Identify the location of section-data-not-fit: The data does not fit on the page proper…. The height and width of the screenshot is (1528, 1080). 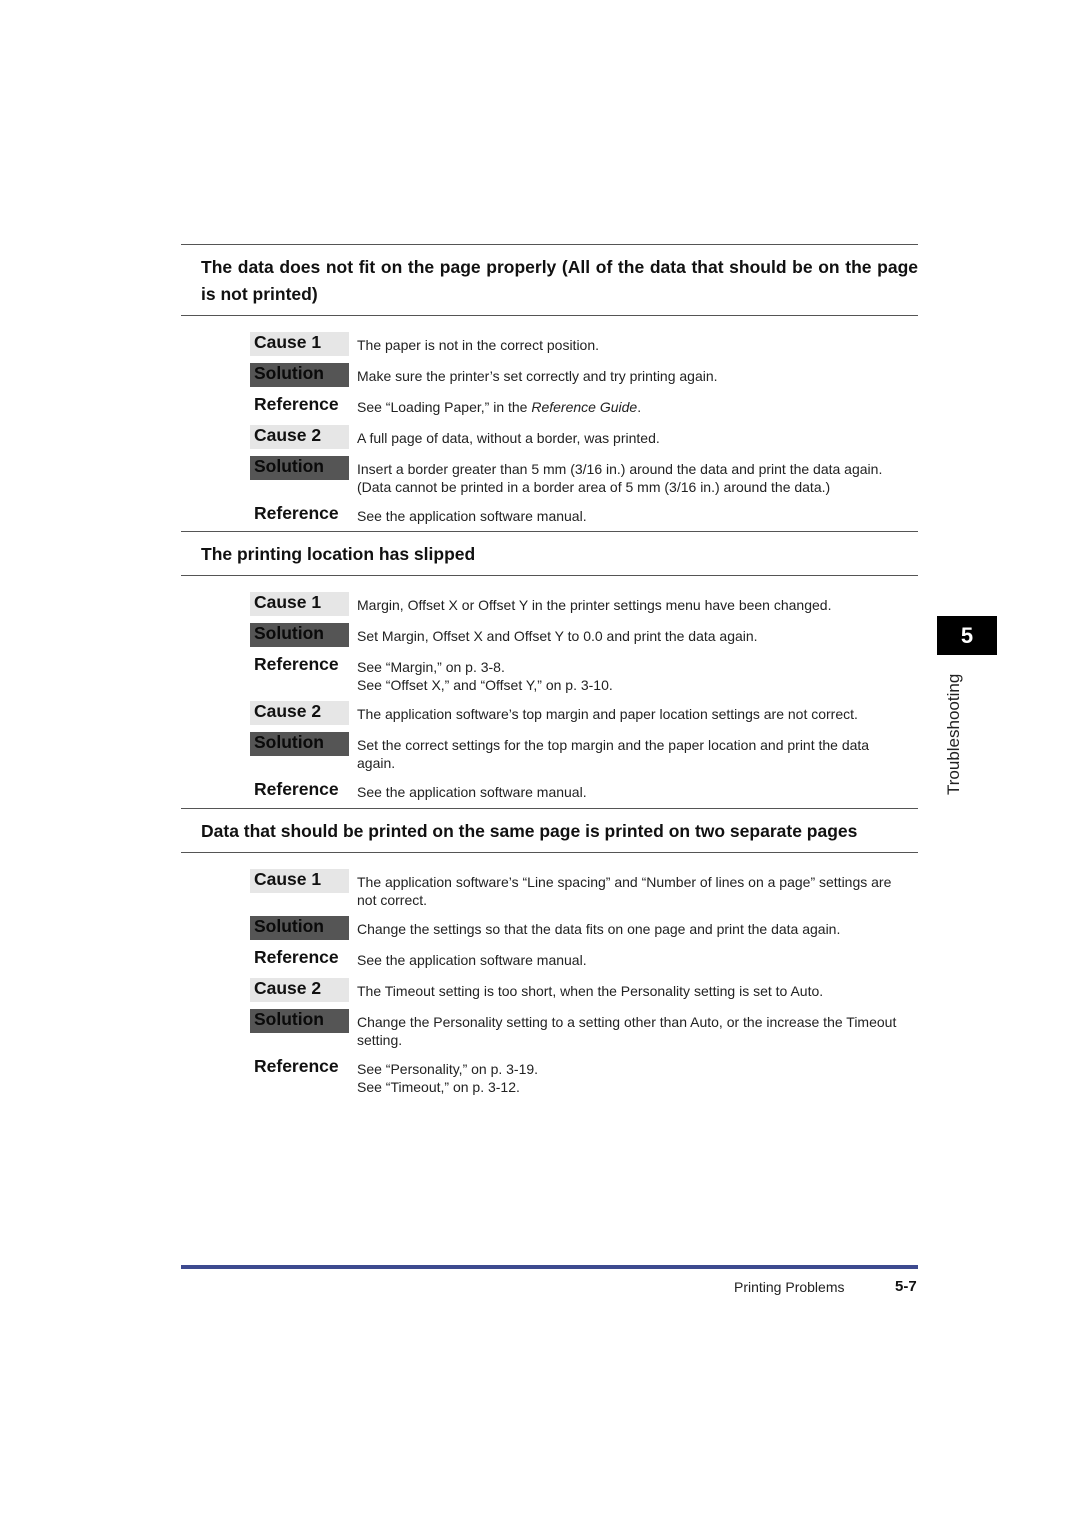
(549, 389).